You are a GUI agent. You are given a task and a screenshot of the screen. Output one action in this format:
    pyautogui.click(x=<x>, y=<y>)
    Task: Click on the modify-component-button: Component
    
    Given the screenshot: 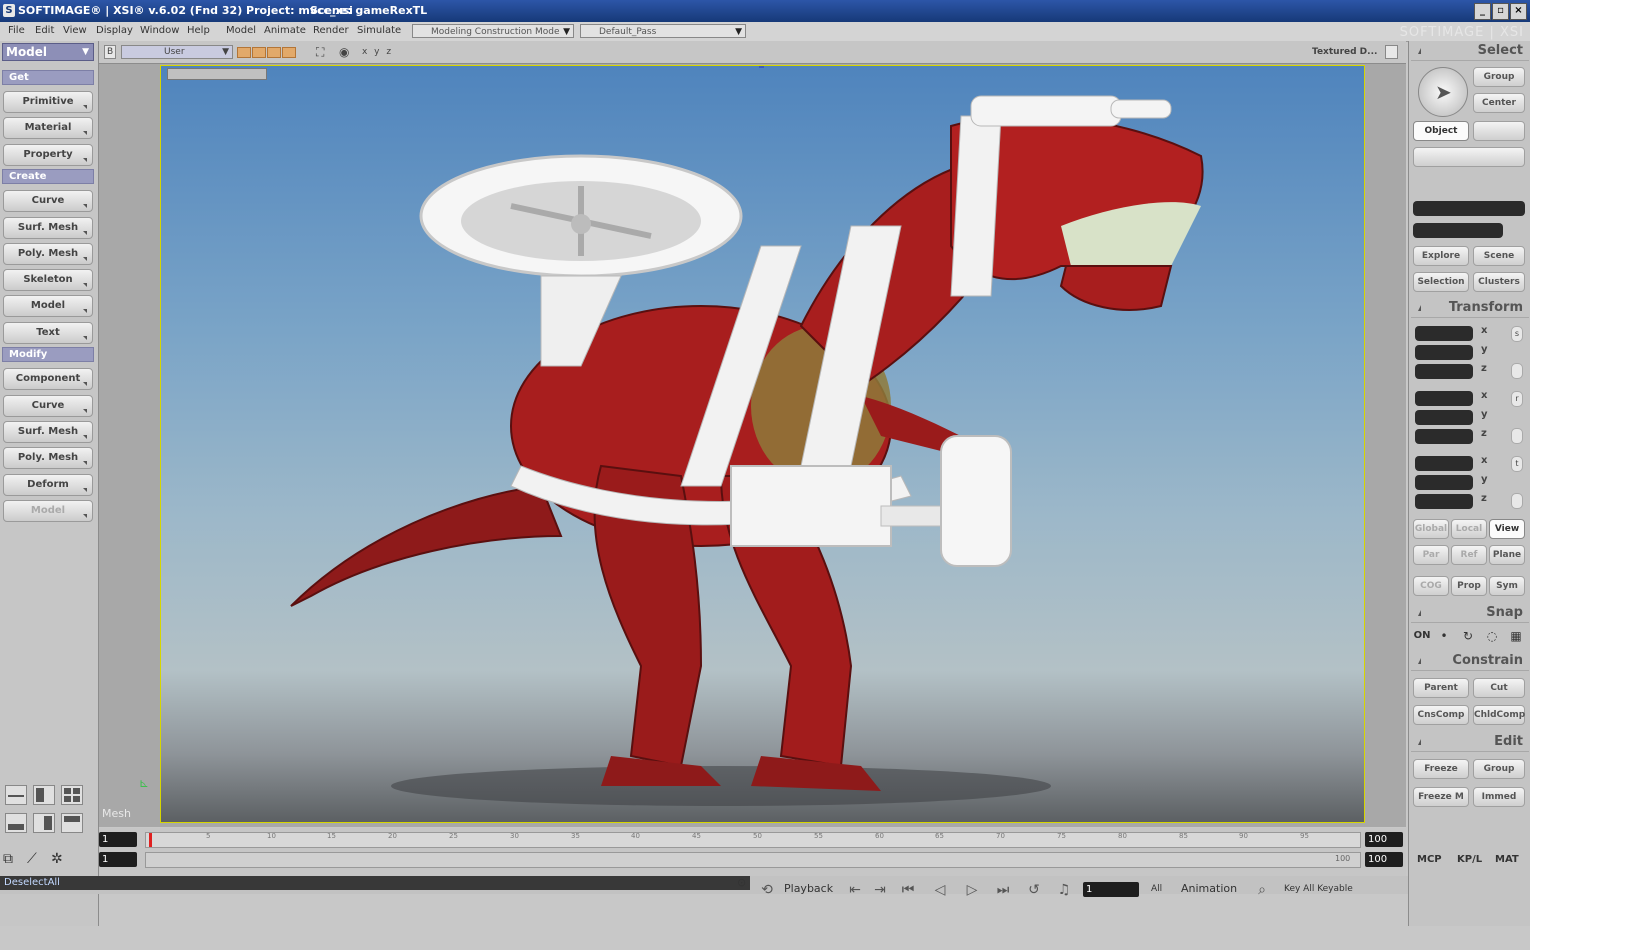 What is the action you would take?
    pyautogui.click(x=48, y=379)
    